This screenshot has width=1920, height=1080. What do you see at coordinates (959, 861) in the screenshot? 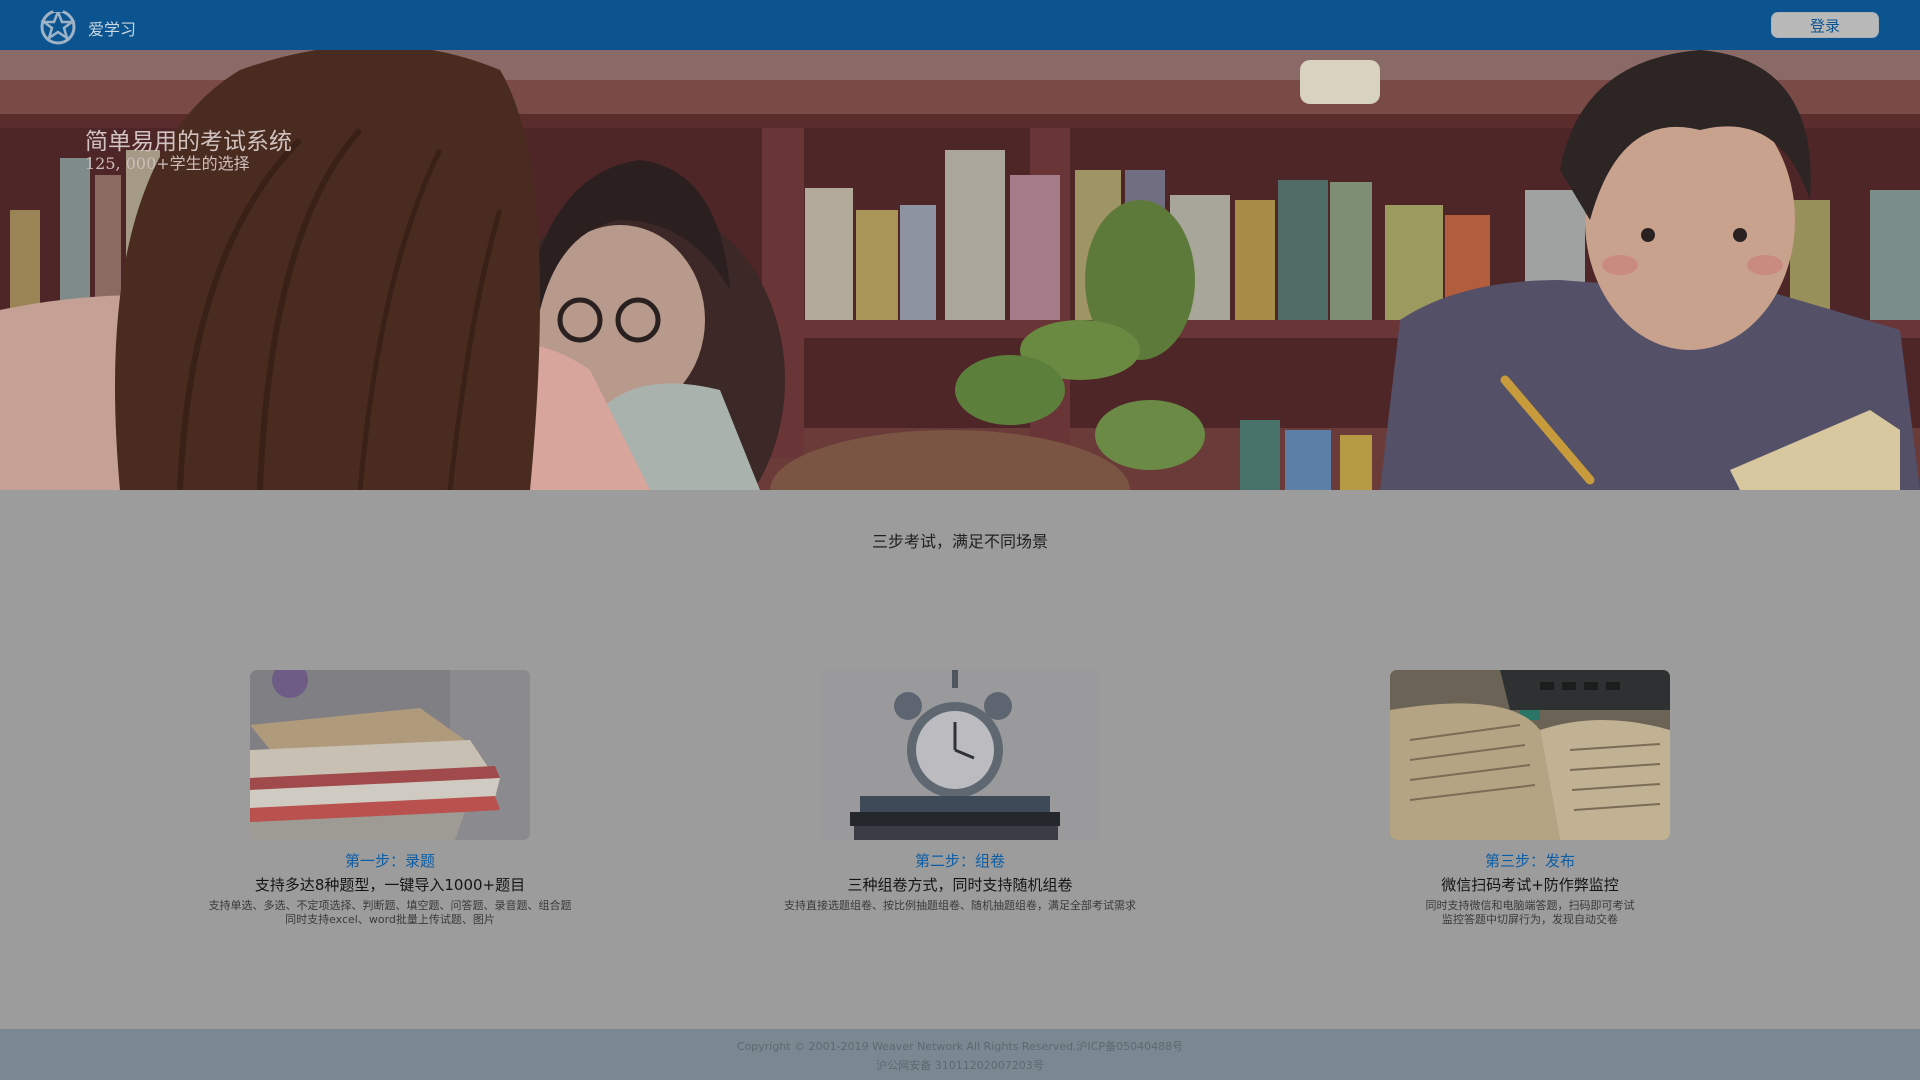
I see `step-label: 第二步：组卷` at bounding box center [959, 861].